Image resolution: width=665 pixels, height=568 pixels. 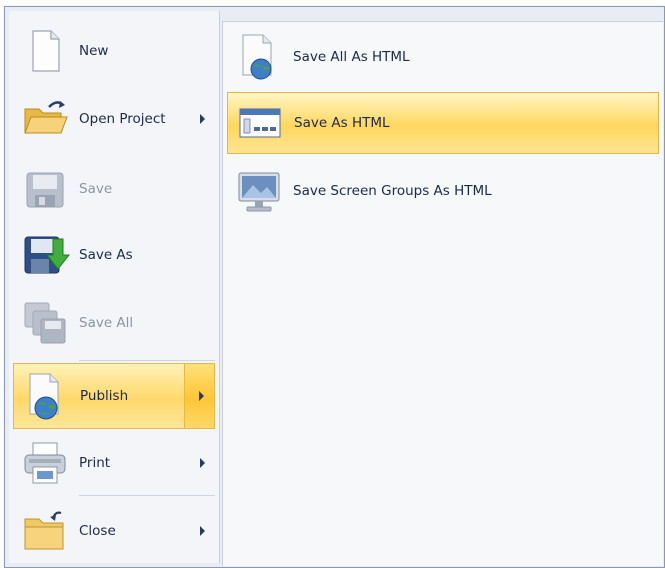 What do you see at coordinates (114, 463) in the screenshot?
I see `menu-item-print: Print` at bounding box center [114, 463].